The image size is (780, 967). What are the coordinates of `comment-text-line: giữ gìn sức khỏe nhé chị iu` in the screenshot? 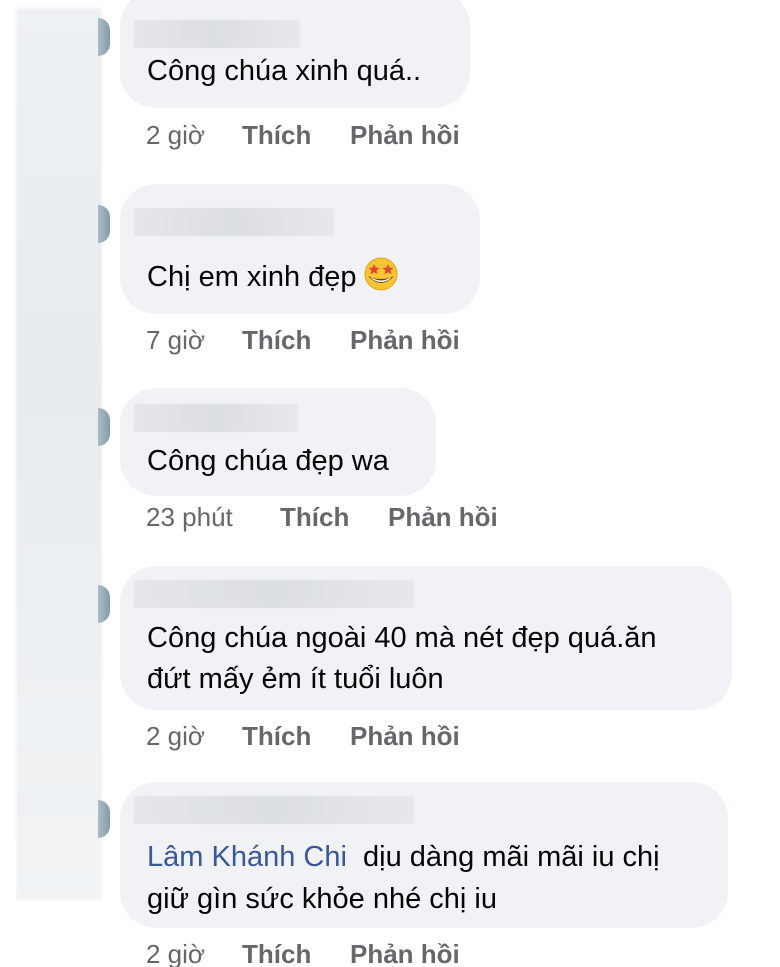 It's located at (322, 899).